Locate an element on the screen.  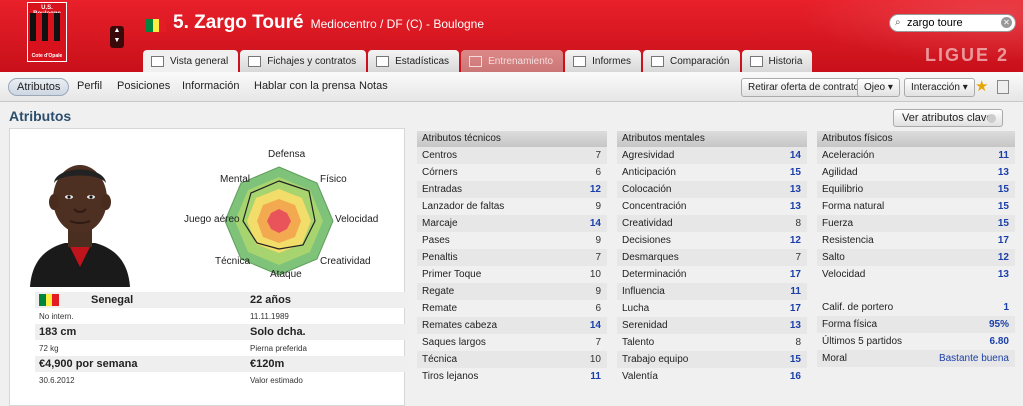
clear-icon: ✕ is located at coordinates (1006, 22).